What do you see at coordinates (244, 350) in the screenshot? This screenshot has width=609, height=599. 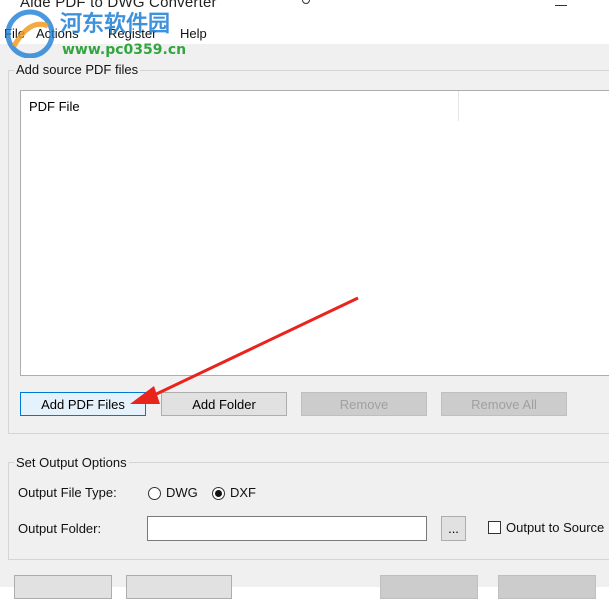 I see `annotation-arrow-icon` at bounding box center [244, 350].